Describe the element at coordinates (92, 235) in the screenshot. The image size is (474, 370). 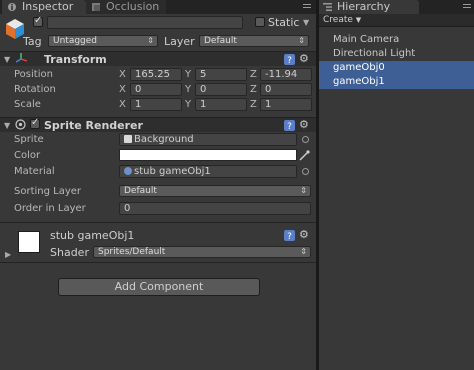
I see `material-name: stub gameObj1` at that location.